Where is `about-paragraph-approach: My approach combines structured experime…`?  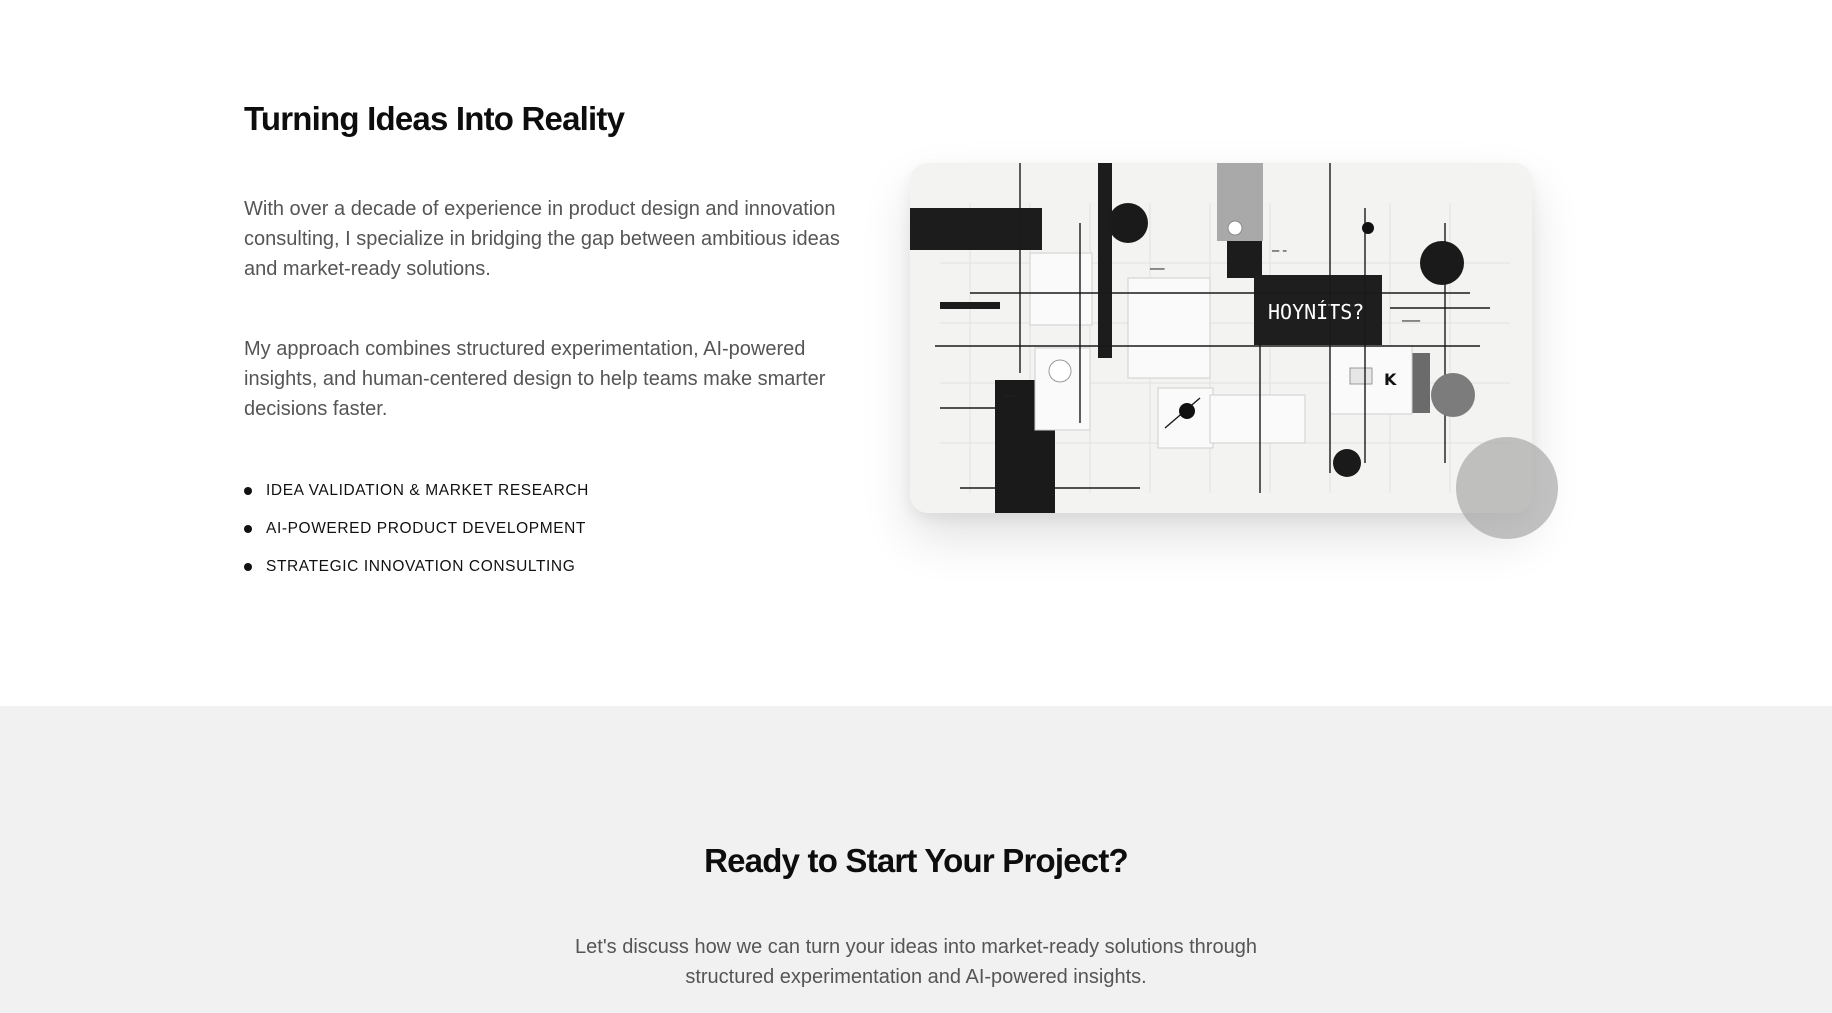 about-paragraph-approach: My approach combines structured experime… is located at coordinates (535, 379).